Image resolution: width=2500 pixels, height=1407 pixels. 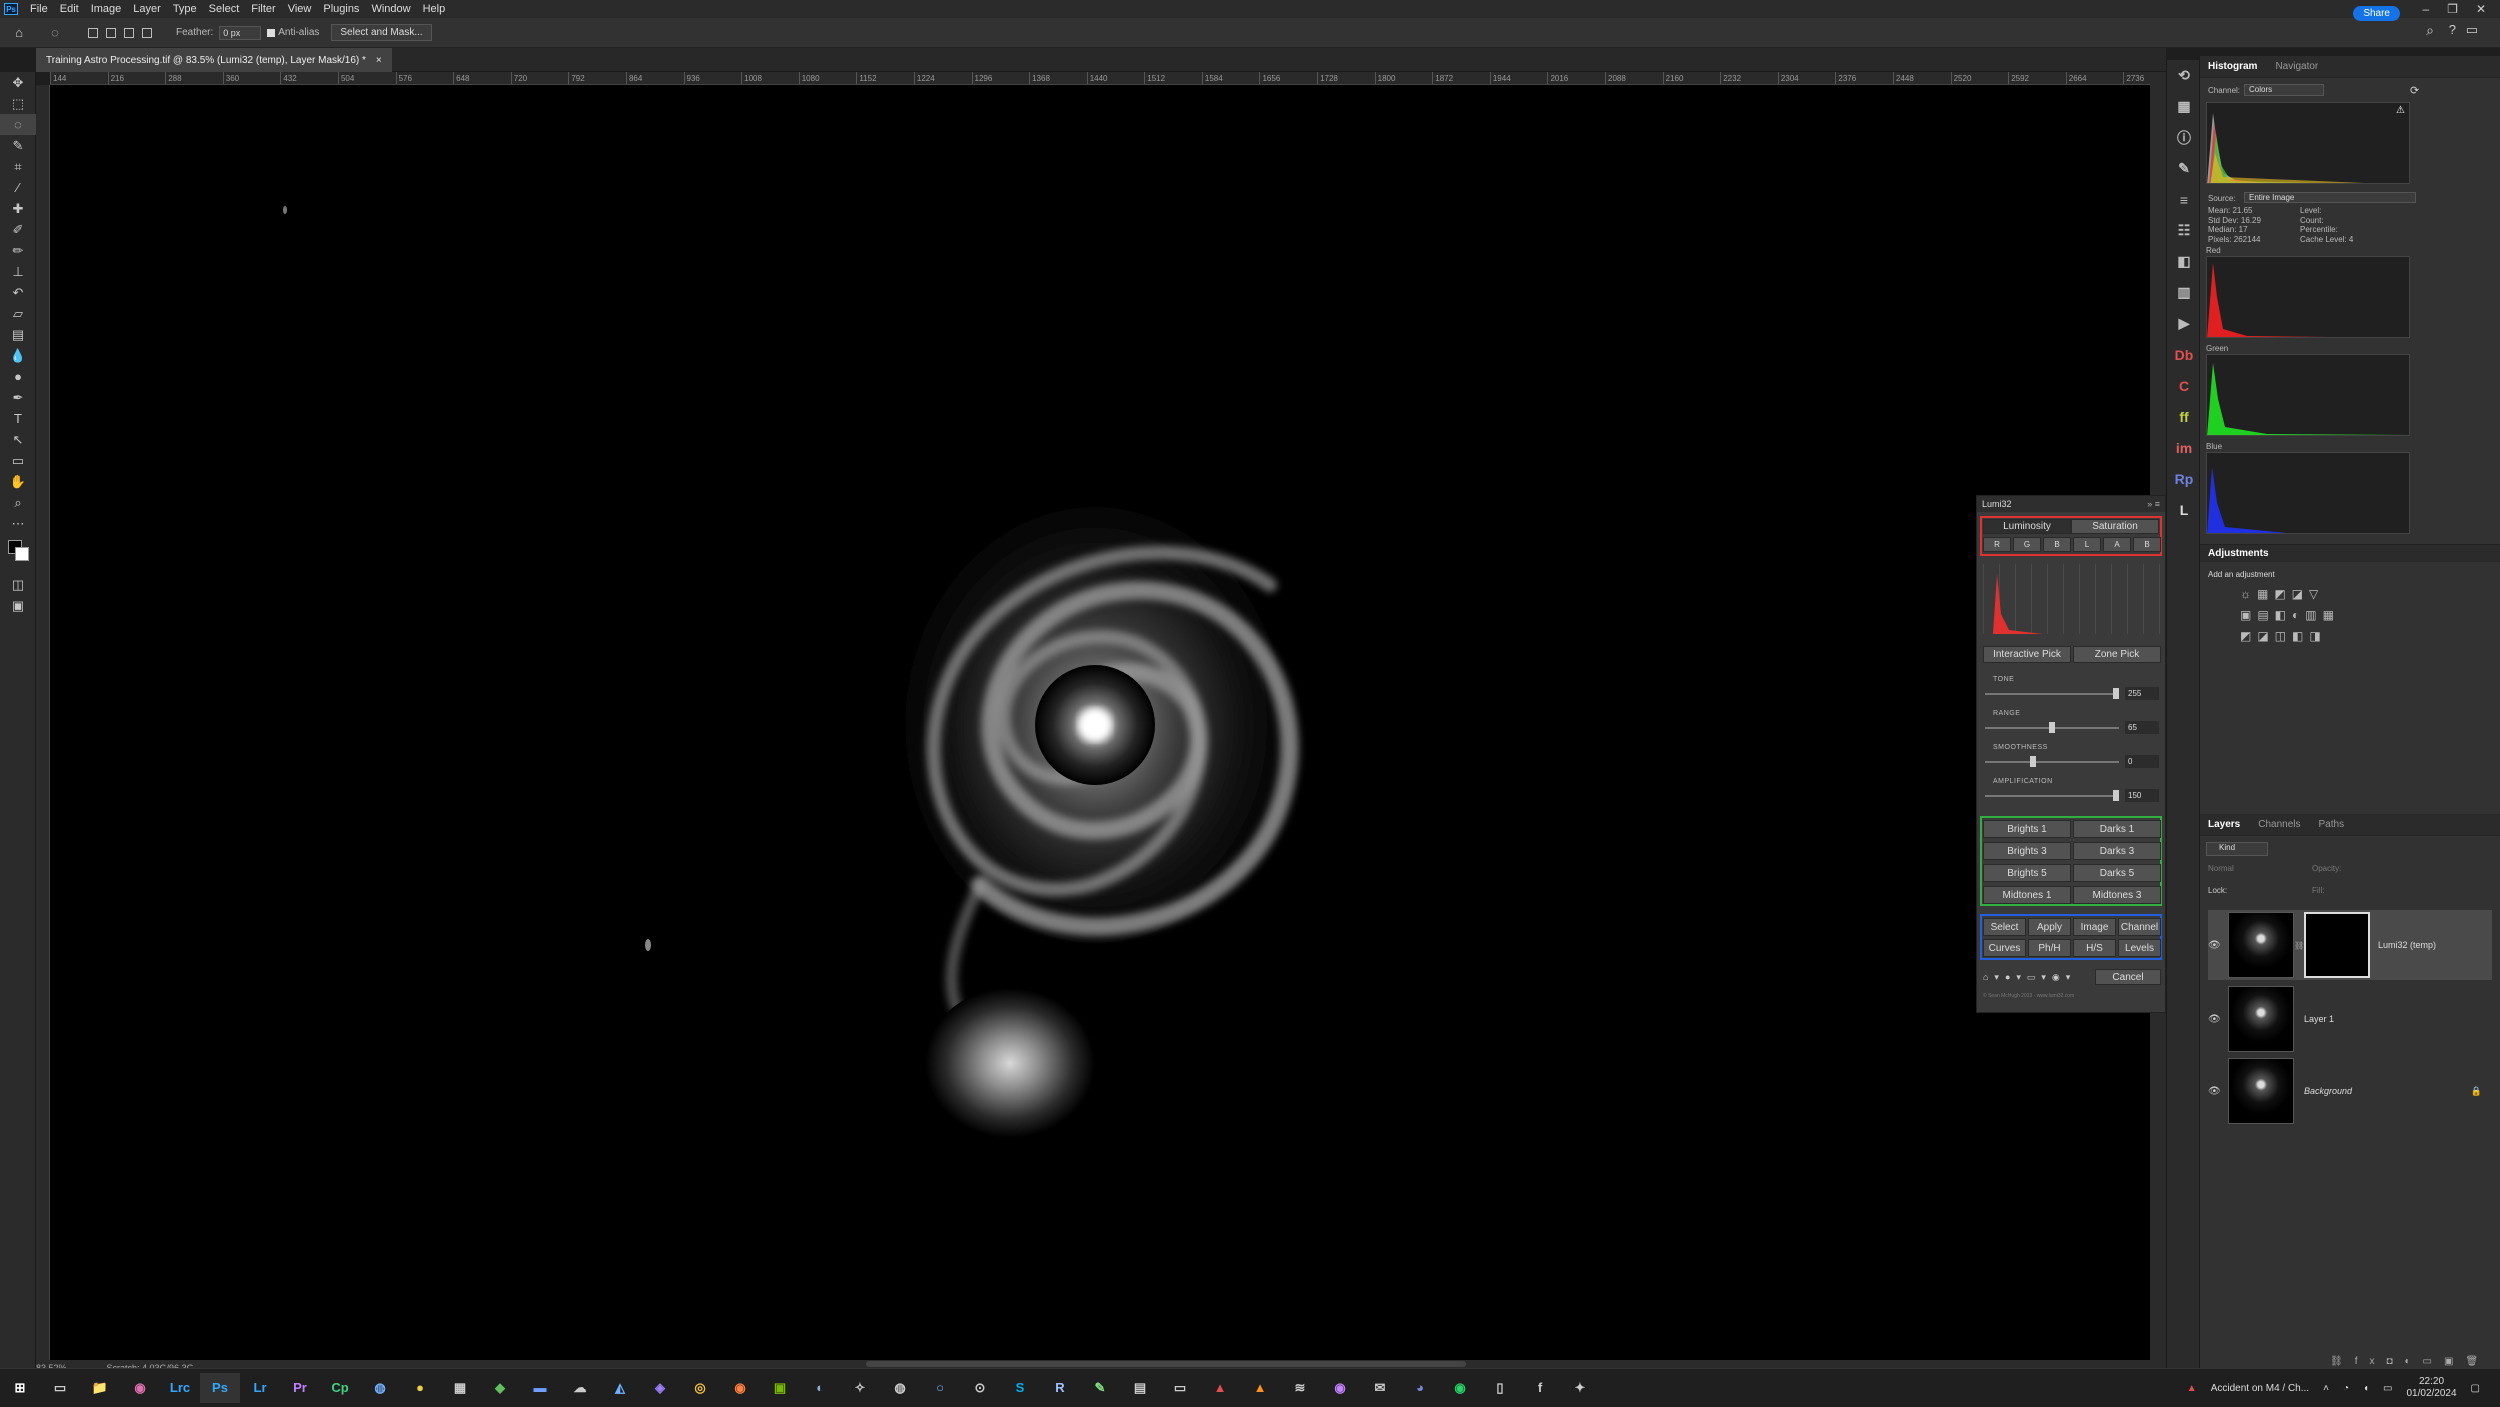 I want to click on add-selection-icon, so click(x=111, y=32).